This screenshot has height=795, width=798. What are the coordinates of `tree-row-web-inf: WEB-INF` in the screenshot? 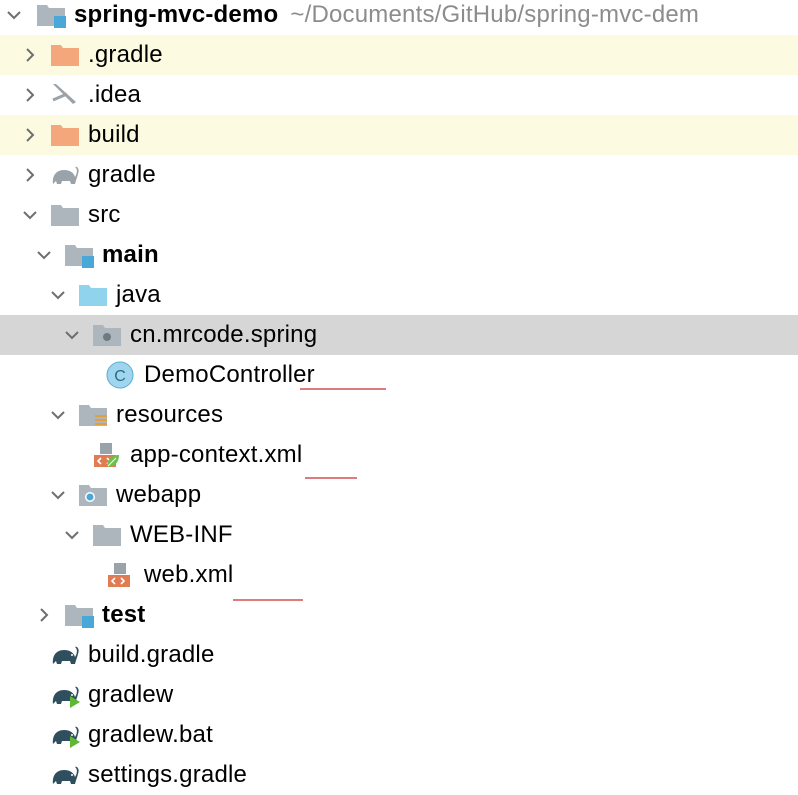 It's located at (399, 535).